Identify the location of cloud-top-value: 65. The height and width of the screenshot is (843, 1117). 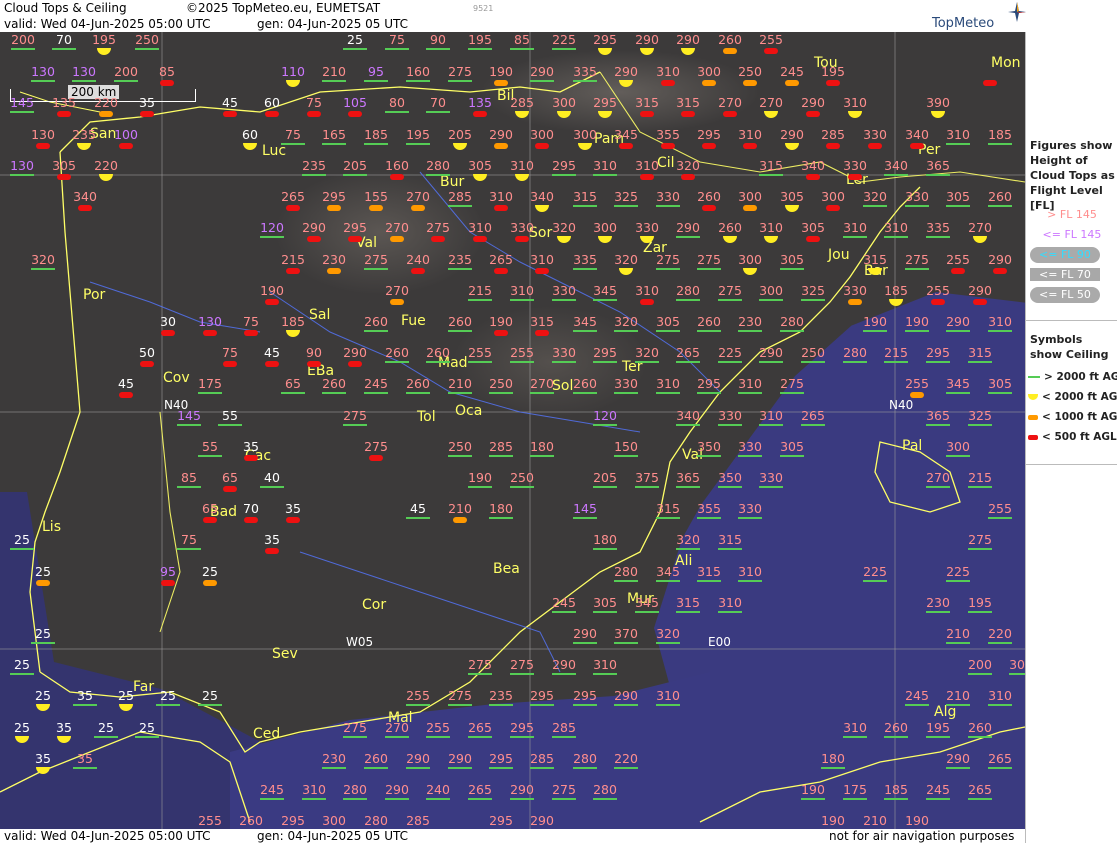
(293, 383).